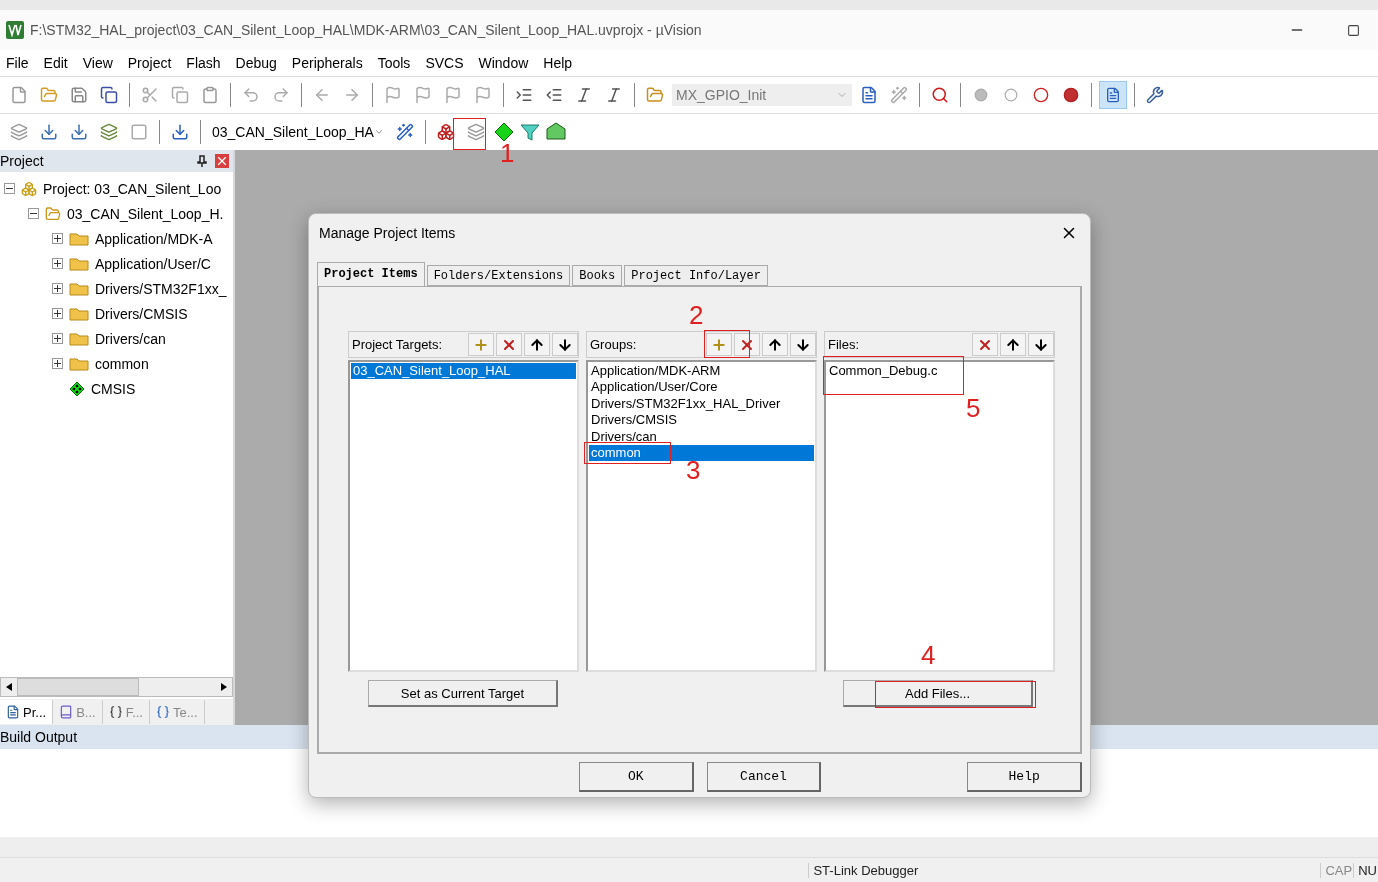 The image size is (1378, 882). What do you see at coordinates (498, 275) in the screenshot?
I see `tab: Folders/Extensions` at bounding box center [498, 275].